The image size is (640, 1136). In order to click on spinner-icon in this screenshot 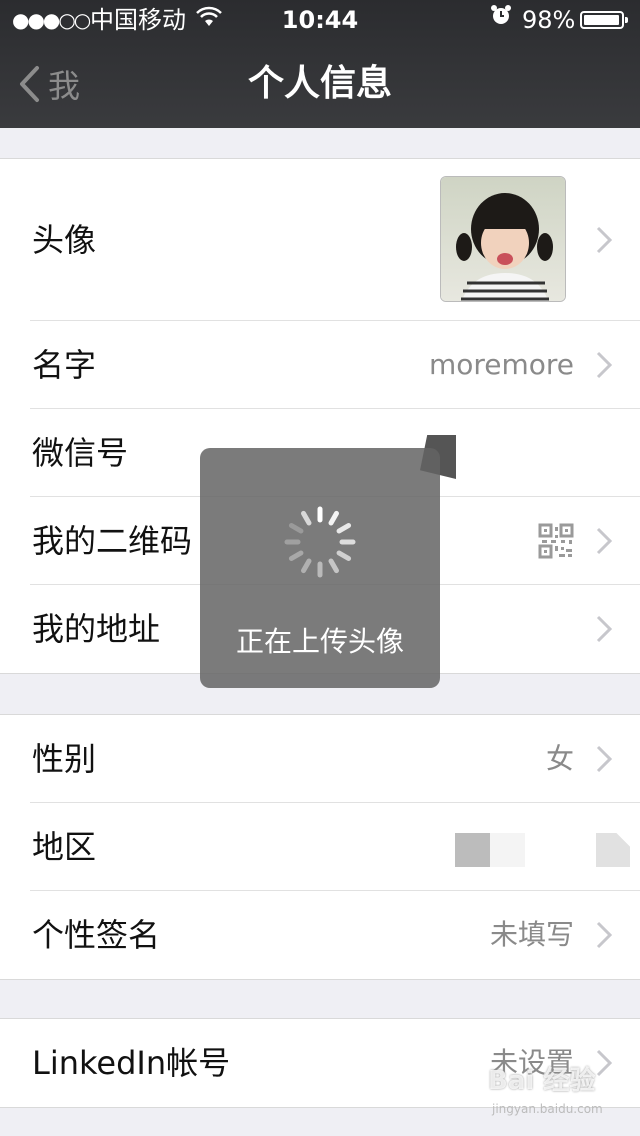, I will do `click(320, 542)`.